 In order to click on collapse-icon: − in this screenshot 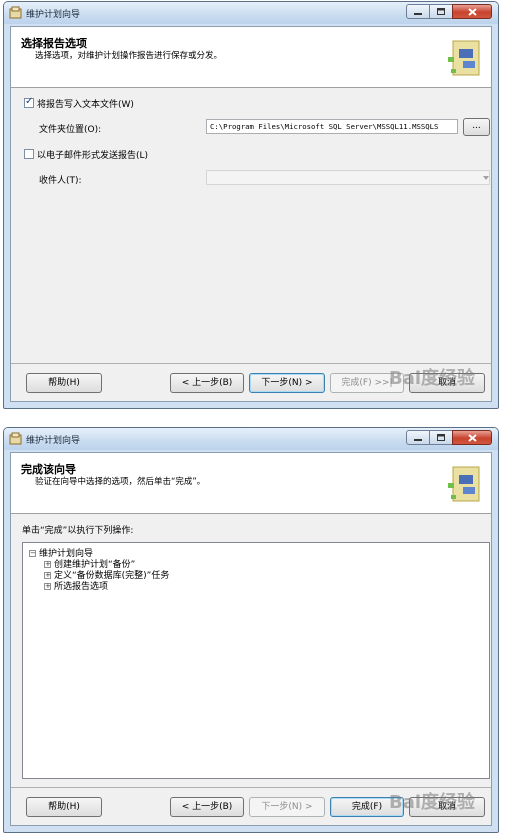, I will do `click(32, 553)`.